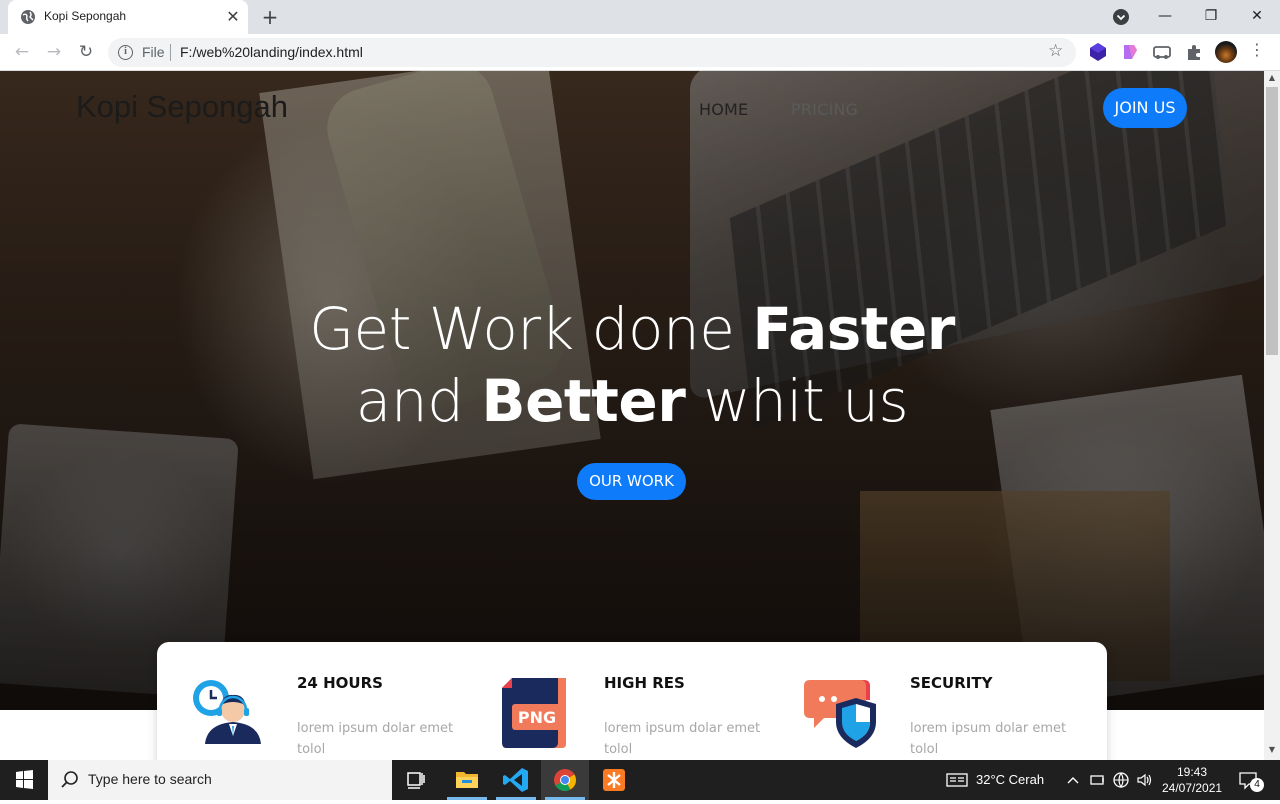  I want to click on file-explorer-icon, so click(467, 780).